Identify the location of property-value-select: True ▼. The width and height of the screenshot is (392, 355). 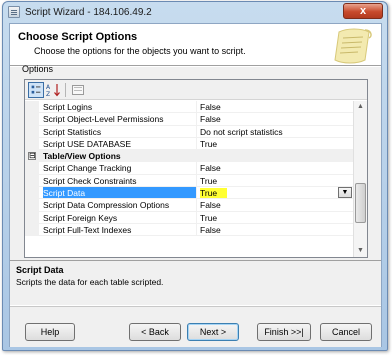
(277, 193).